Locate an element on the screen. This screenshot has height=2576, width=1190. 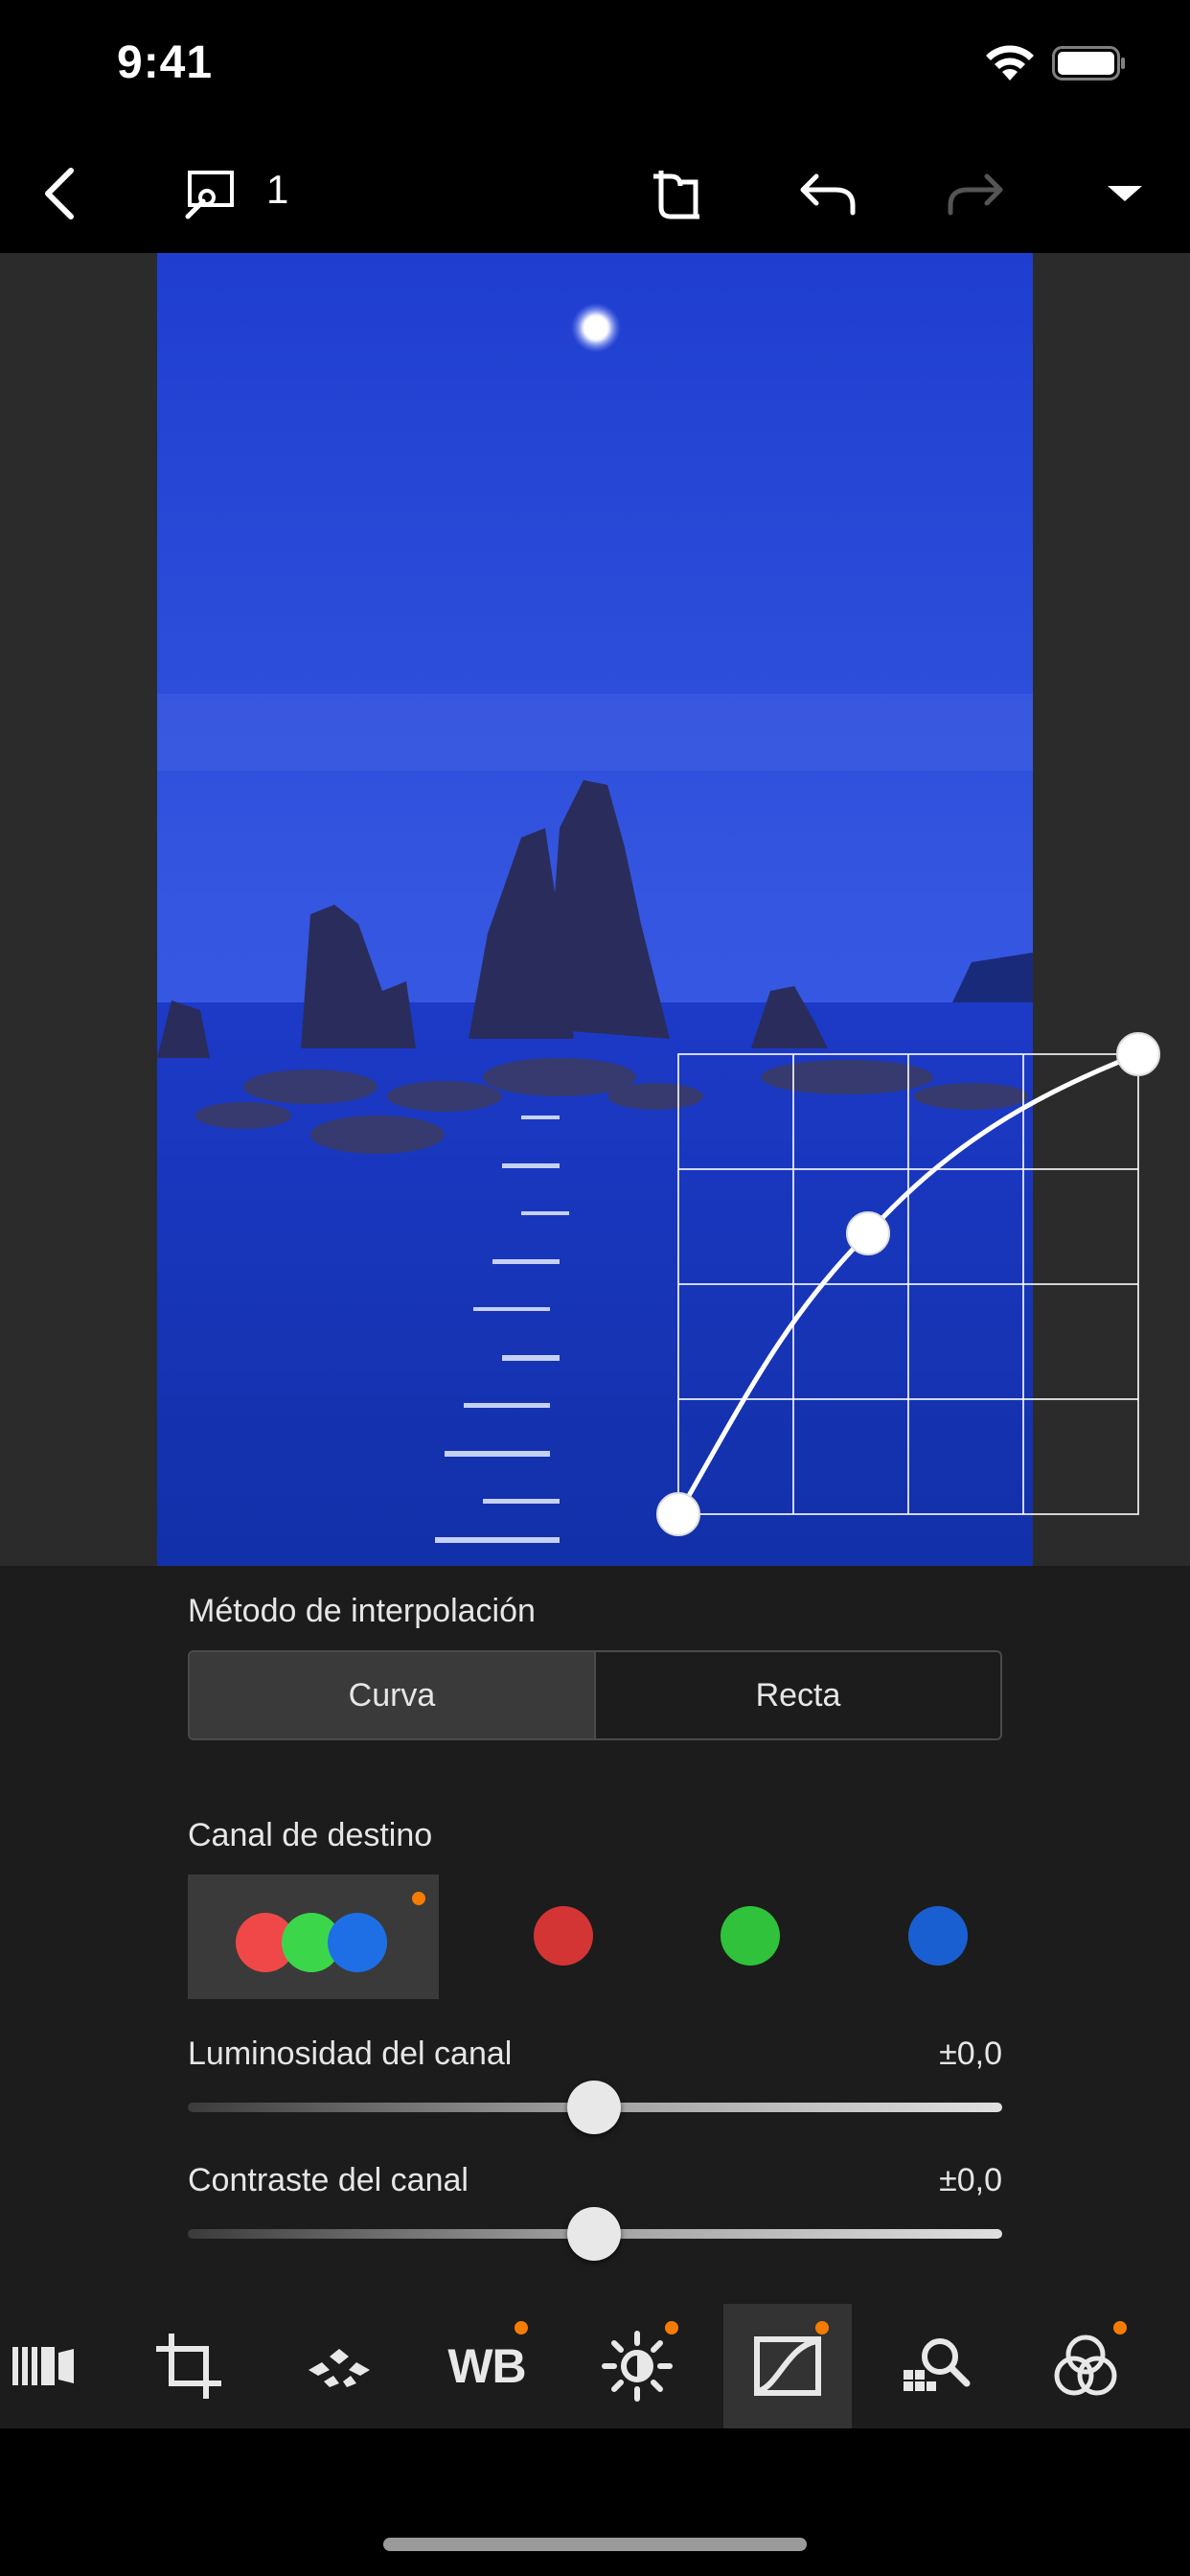
color-adjust-icon is located at coordinates (1085, 2365).